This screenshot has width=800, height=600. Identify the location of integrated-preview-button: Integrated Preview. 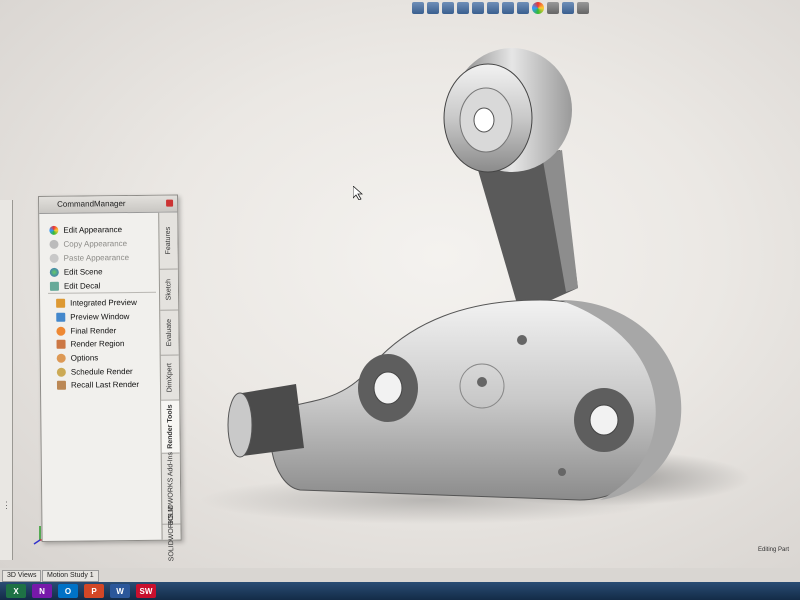
(97, 303).